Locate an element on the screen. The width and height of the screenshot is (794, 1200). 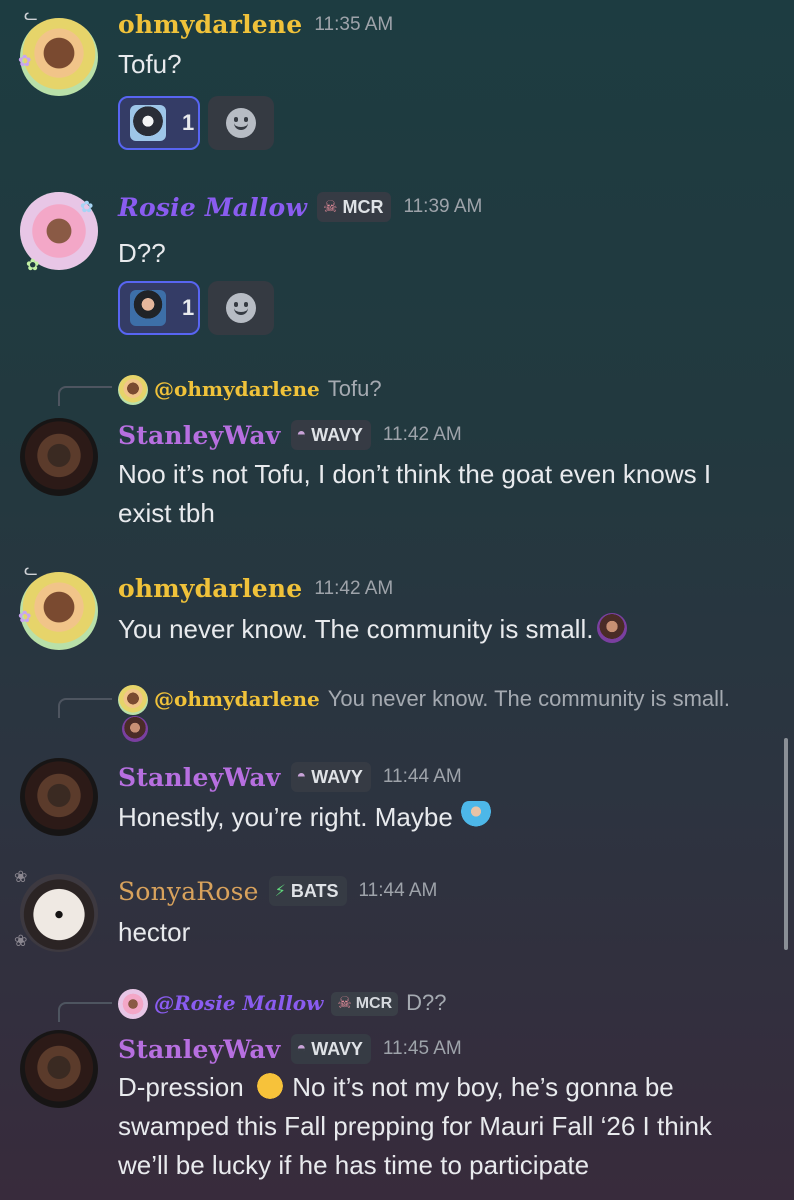
message-text-content: Honestly, you’re right. Maybe is located at coordinates (285, 817).